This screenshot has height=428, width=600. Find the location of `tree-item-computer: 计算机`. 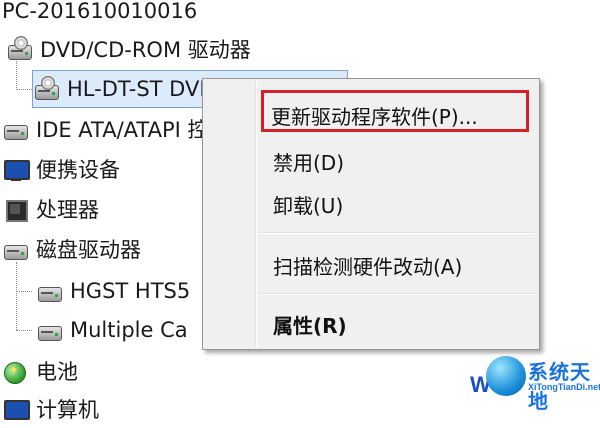

tree-item-computer: 计算机 is located at coordinates (50, 409).